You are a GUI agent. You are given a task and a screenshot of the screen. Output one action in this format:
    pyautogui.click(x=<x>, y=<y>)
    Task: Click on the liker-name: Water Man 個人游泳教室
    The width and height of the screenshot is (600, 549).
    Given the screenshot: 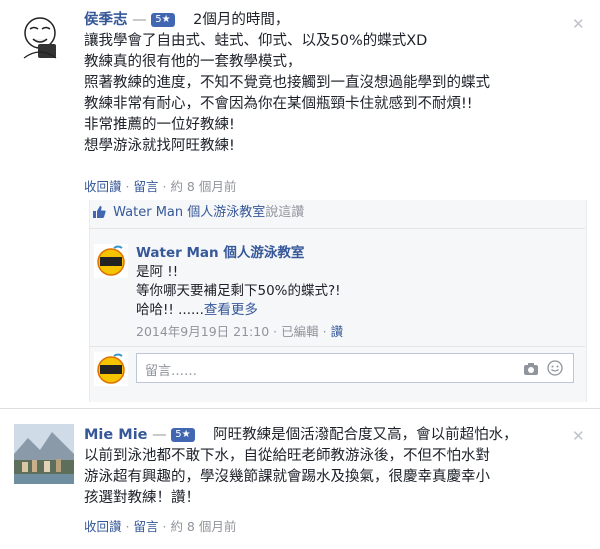 What is the action you would take?
    pyautogui.click(x=189, y=212)
    